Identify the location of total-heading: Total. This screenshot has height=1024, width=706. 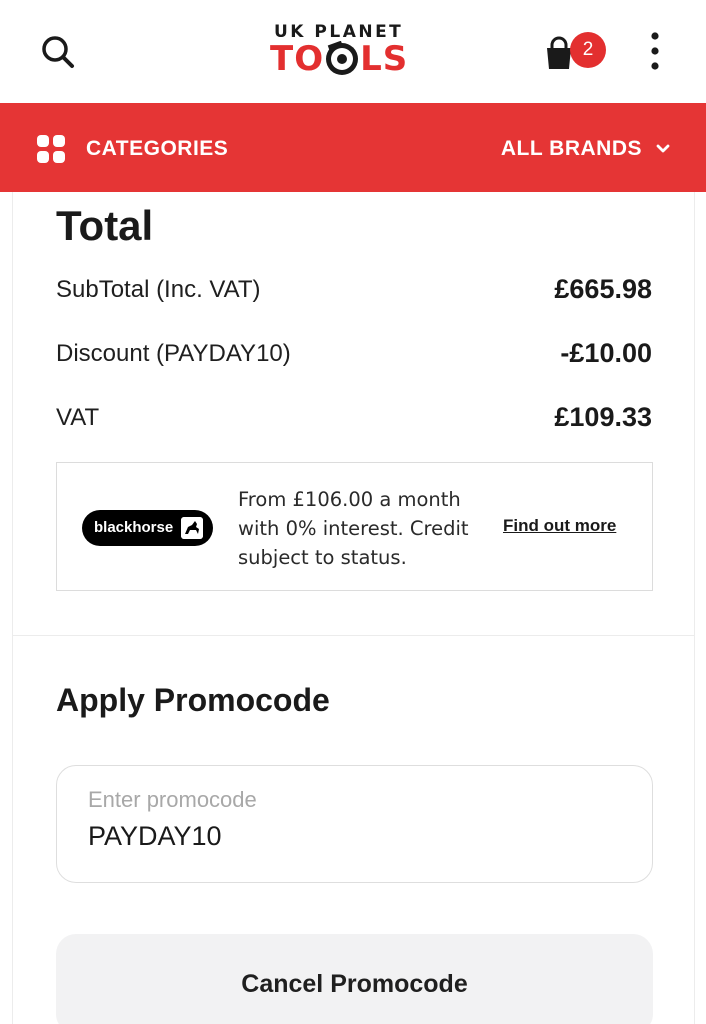
(105, 225).